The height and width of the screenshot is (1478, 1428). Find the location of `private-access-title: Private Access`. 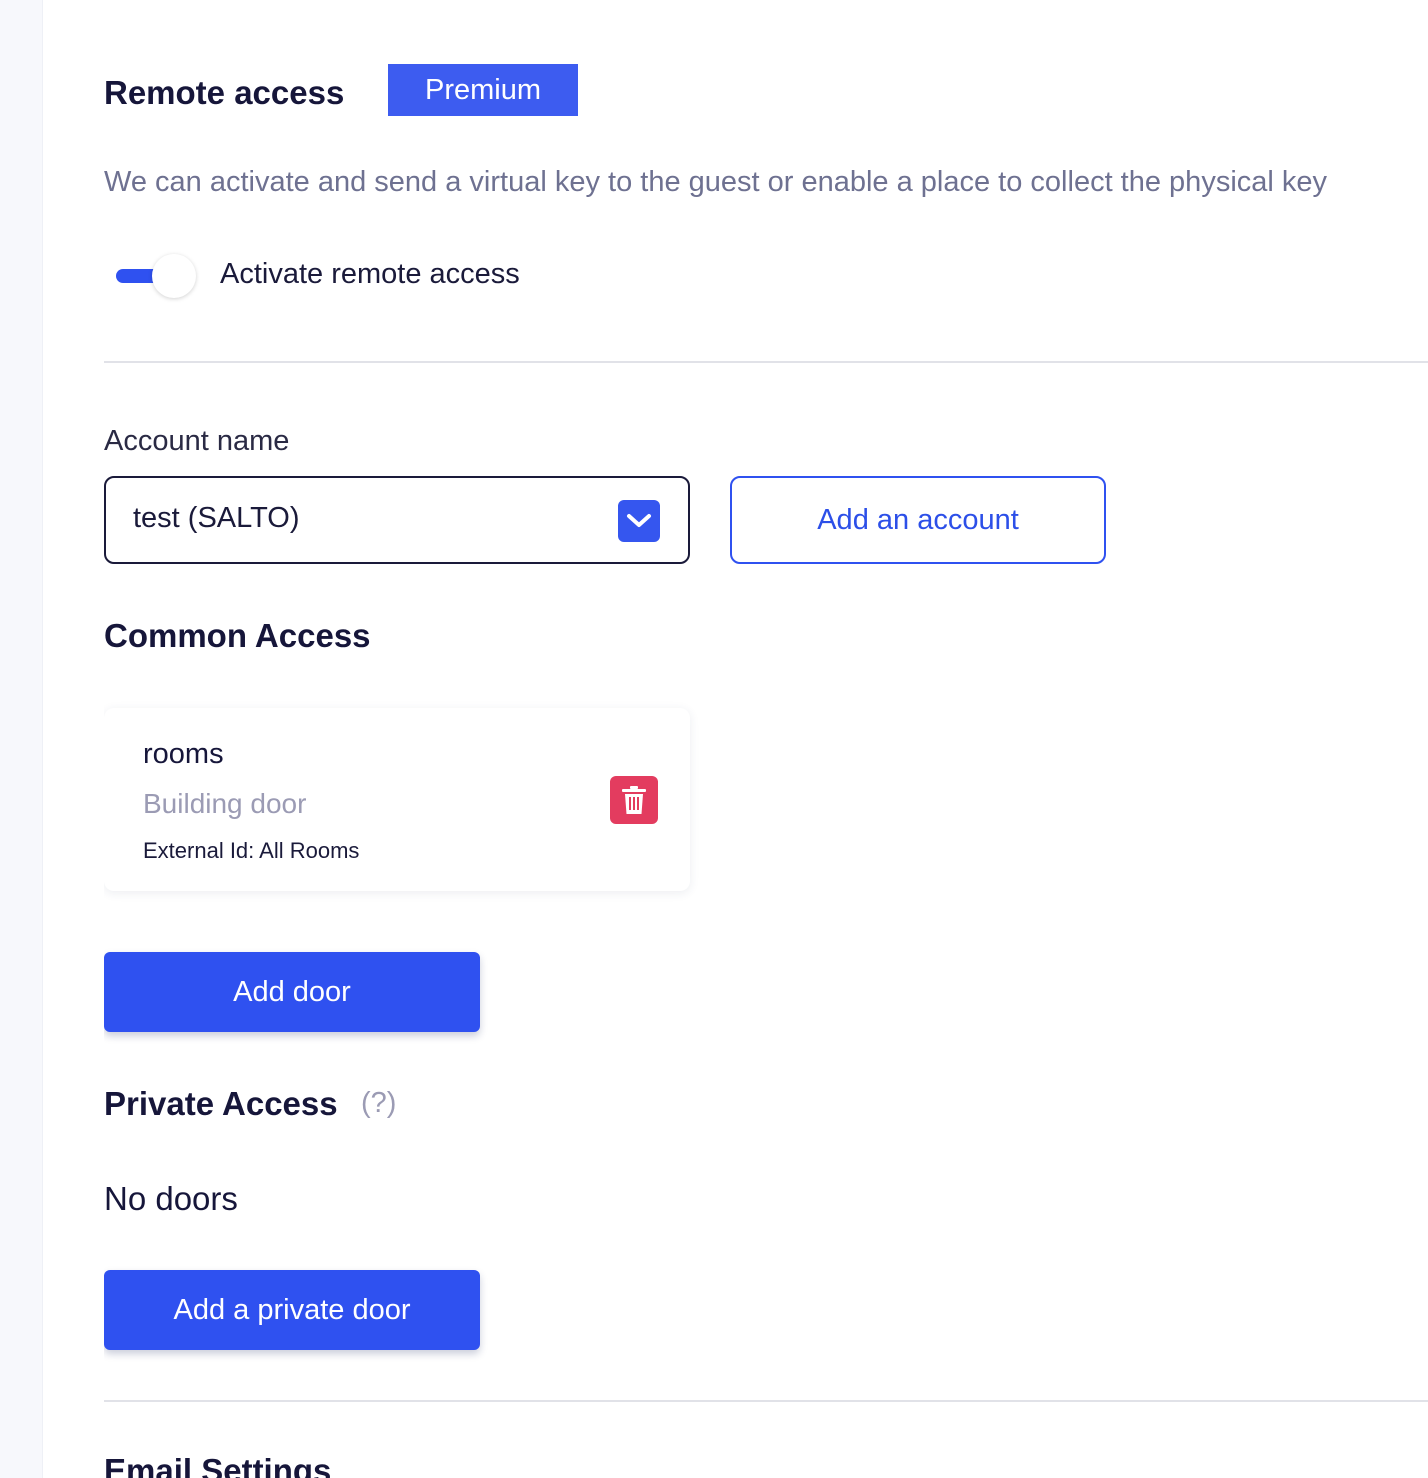

private-access-title: Private Access is located at coordinates (221, 1103).